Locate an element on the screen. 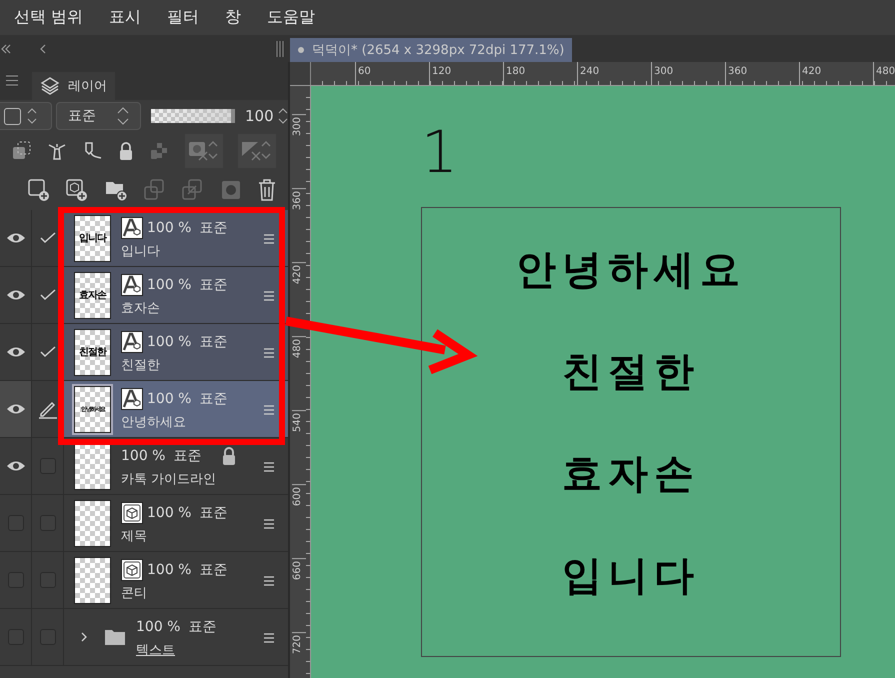 The height and width of the screenshot is (678, 895). new-raster-layer-icon is located at coordinates (39, 190).